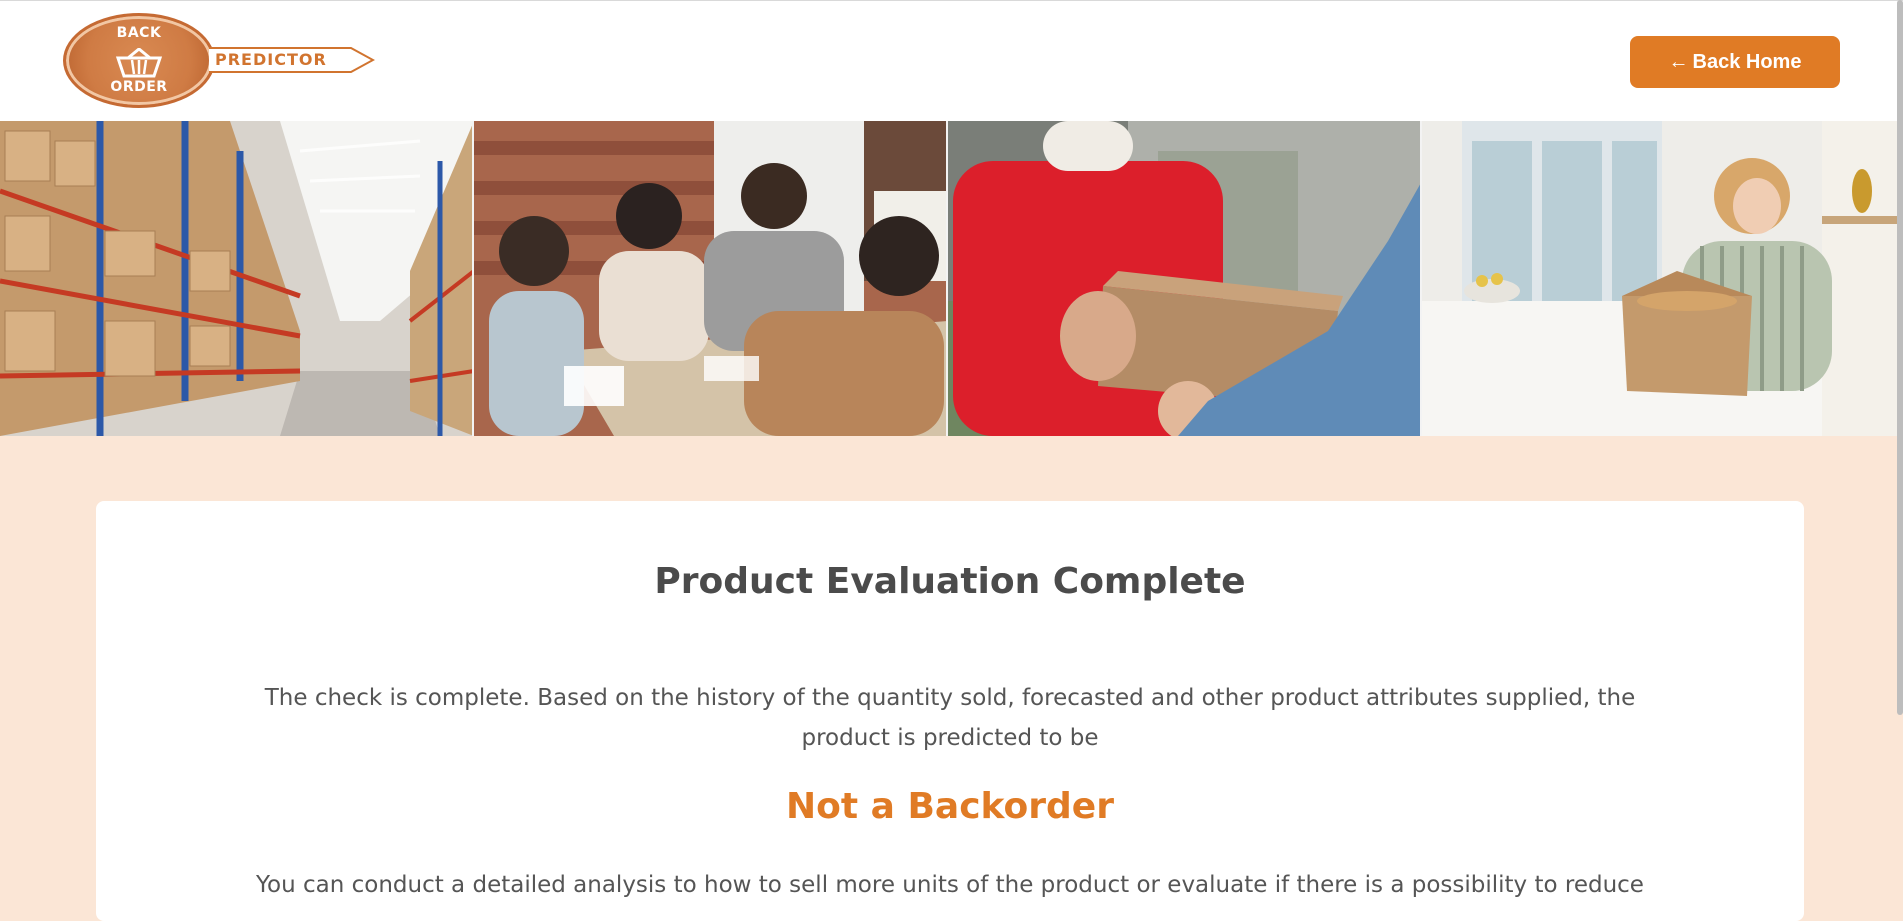 The height and width of the screenshot is (921, 1903). Describe the element at coordinates (271, 59) in the screenshot. I see `logo-arrow-label: PREDICTOR` at that location.